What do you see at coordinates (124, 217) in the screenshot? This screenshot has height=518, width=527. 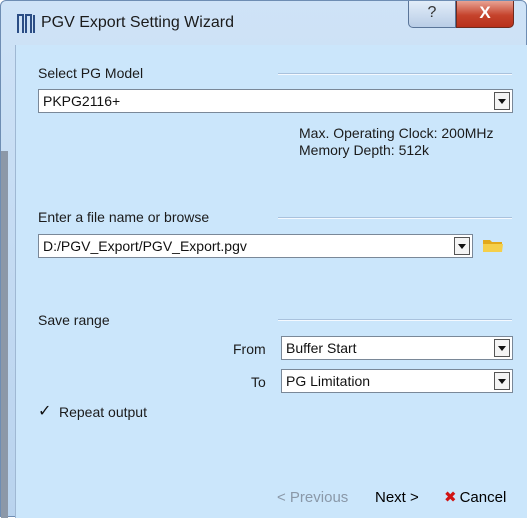 I see `file-section-label: Enter a file name or browse` at bounding box center [124, 217].